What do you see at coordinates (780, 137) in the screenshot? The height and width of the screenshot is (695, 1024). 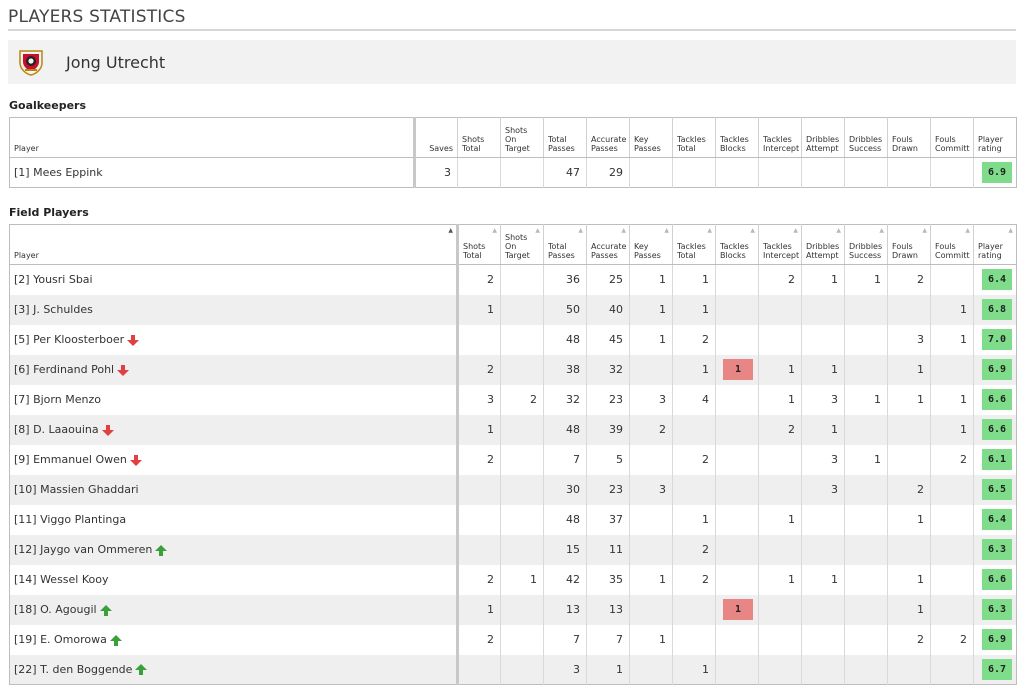 I see `column-header-tackles-intercept: Tackles Intercept` at bounding box center [780, 137].